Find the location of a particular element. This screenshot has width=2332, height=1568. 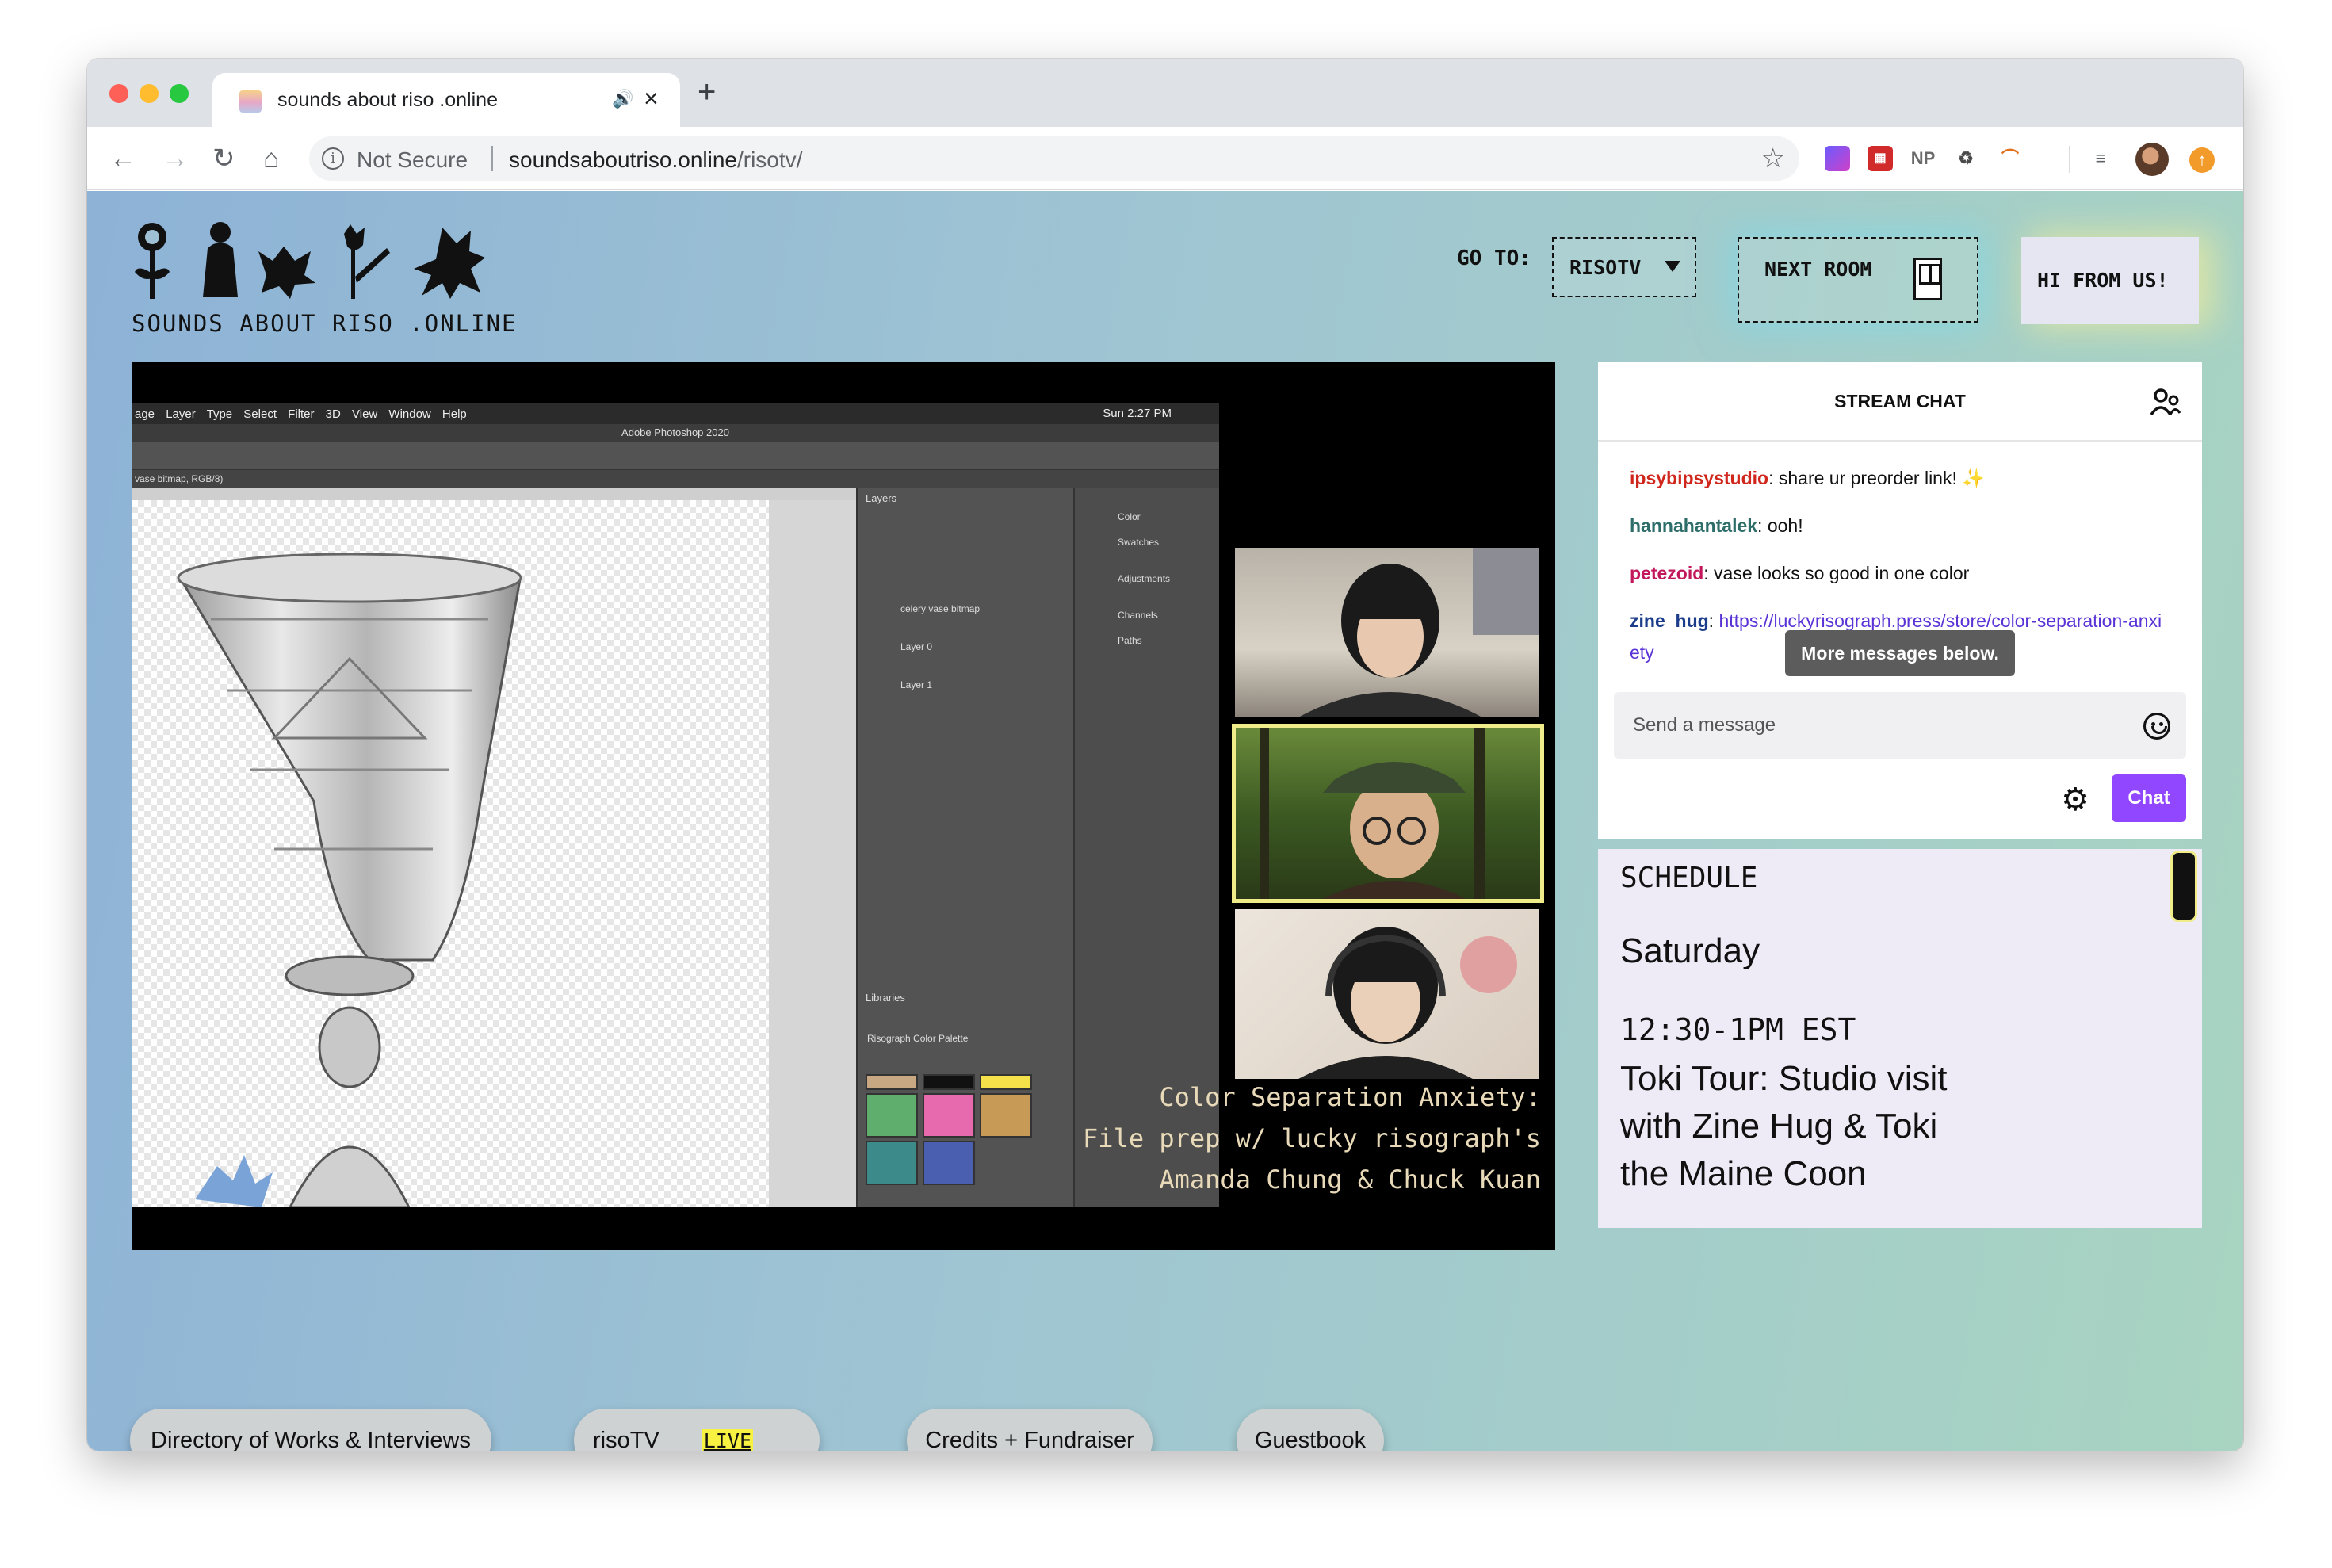

nav-directory-button: Directory of Works & Interviews is located at coordinates (310, 1430).